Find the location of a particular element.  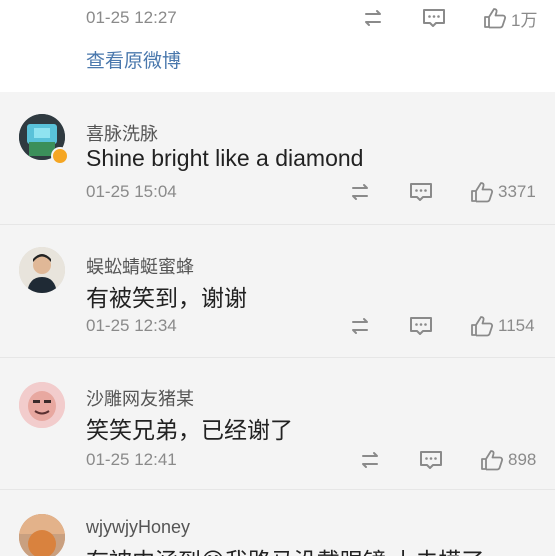

like-button: 1万 is located at coordinates (510, 18).